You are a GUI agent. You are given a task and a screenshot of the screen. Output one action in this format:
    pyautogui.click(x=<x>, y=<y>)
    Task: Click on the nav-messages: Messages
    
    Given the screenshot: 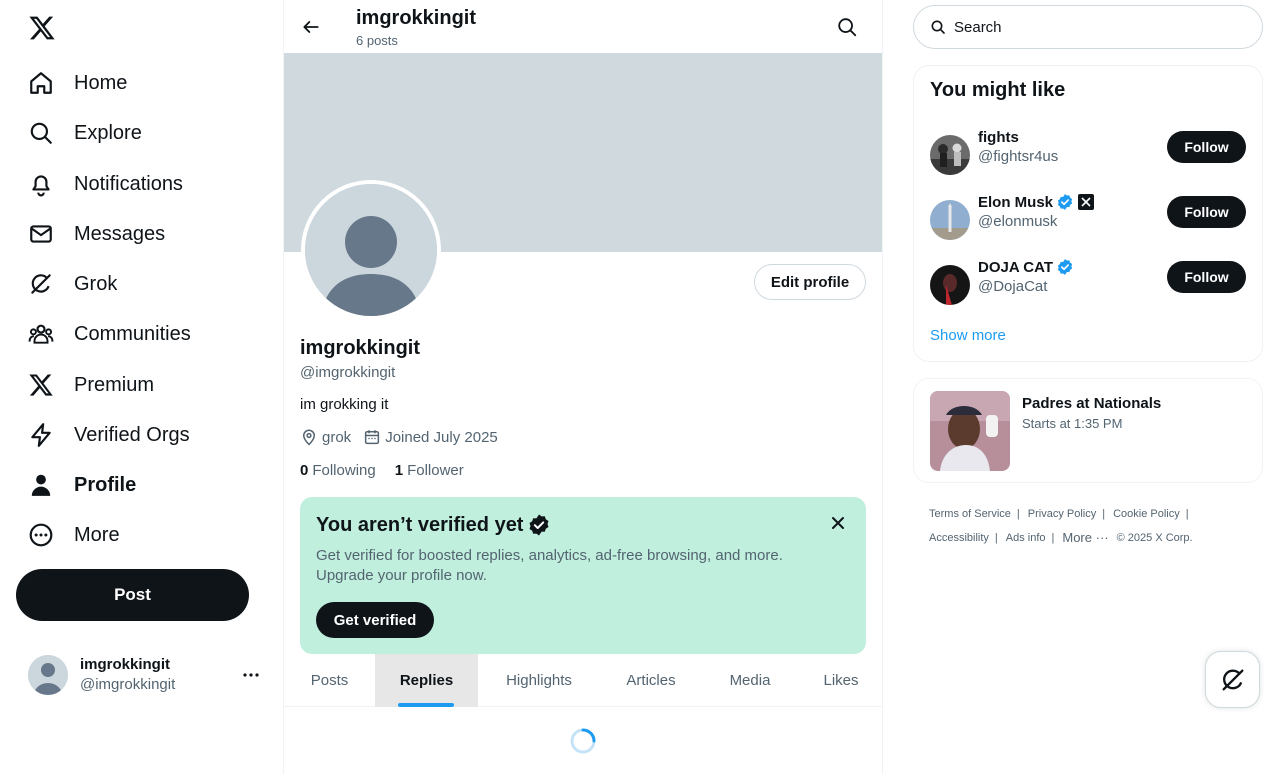 What is the action you would take?
    pyautogui.click(x=96, y=234)
    